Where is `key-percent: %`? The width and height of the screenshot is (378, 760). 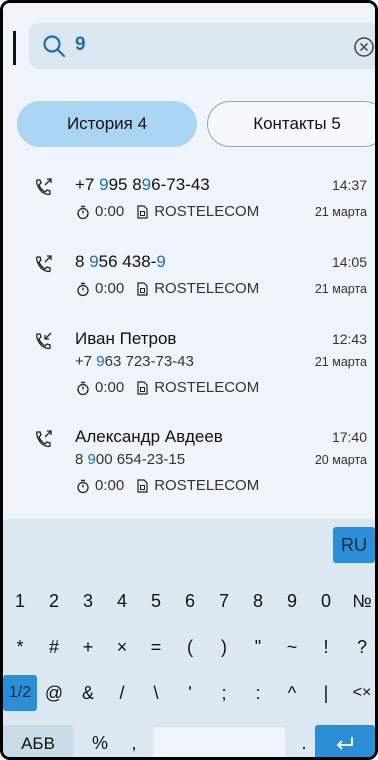 key-percent: % is located at coordinates (100, 741).